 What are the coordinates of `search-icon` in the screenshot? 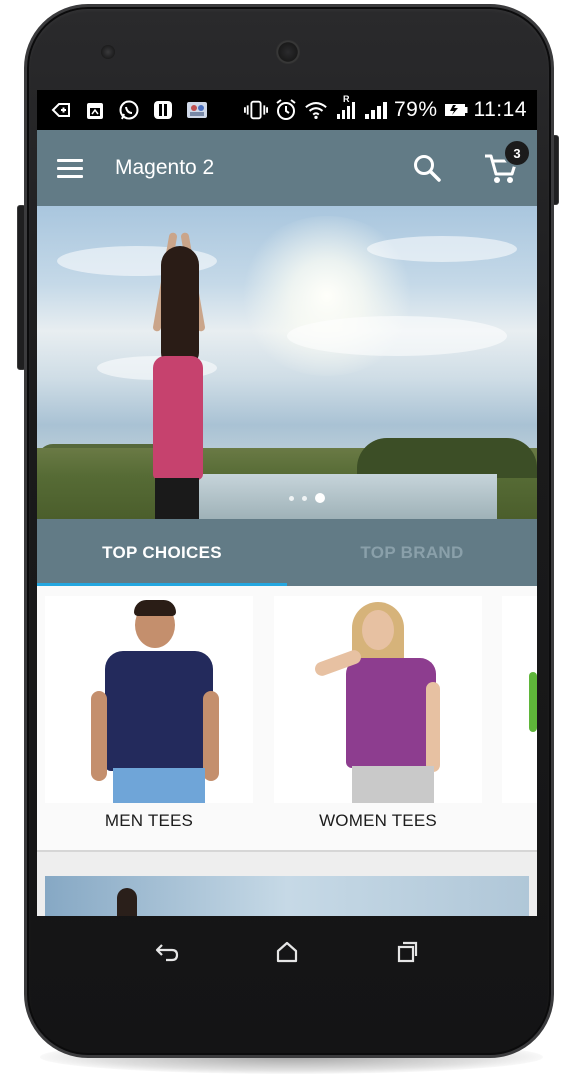 It's located at (427, 168).